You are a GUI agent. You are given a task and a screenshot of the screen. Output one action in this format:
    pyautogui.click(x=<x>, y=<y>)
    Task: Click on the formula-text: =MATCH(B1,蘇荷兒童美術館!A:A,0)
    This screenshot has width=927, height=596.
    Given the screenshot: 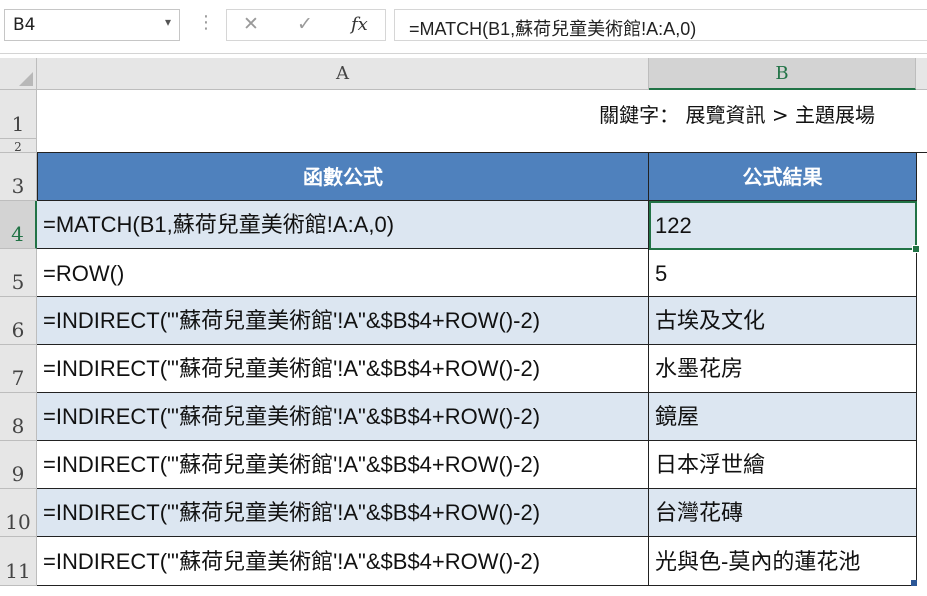 What is the action you would take?
    pyautogui.click(x=553, y=29)
    